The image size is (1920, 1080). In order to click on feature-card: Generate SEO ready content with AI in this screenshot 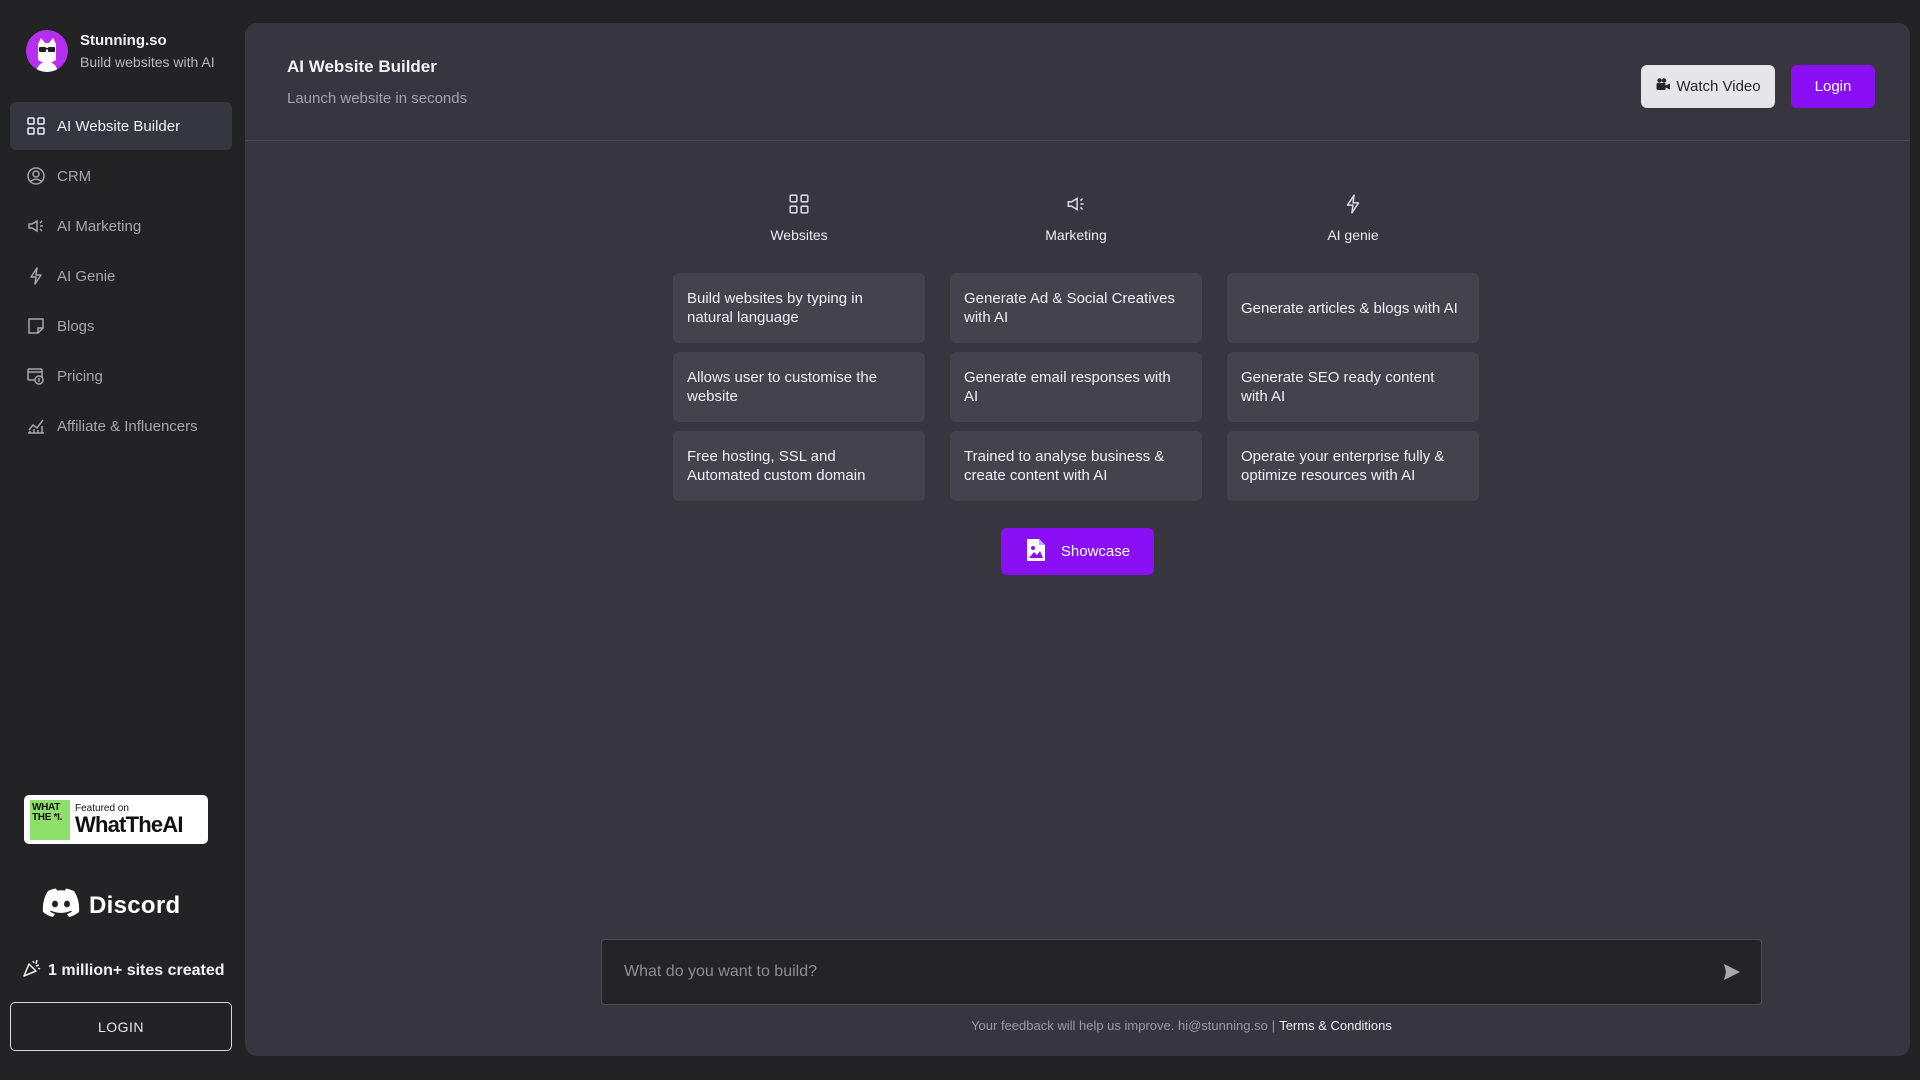, I will do `click(1353, 387)`.